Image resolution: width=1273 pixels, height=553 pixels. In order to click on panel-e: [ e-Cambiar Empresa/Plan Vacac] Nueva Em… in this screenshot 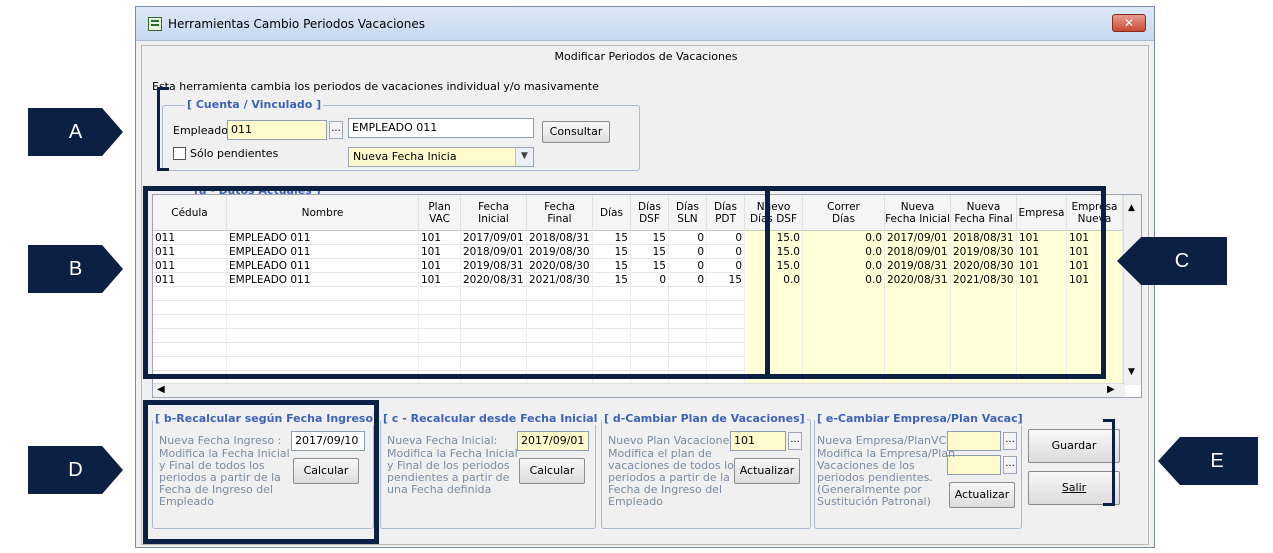, I will do `click(919, 470)`.